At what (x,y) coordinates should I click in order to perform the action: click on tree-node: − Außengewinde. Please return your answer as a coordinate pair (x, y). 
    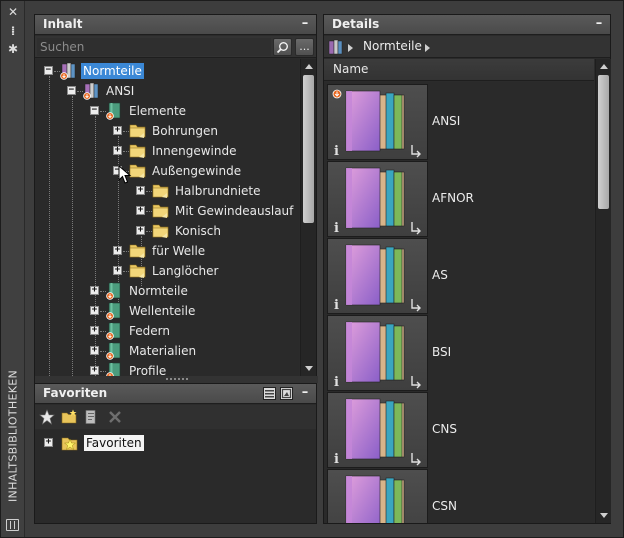
    Looking at the image, I should click on (167, 171).